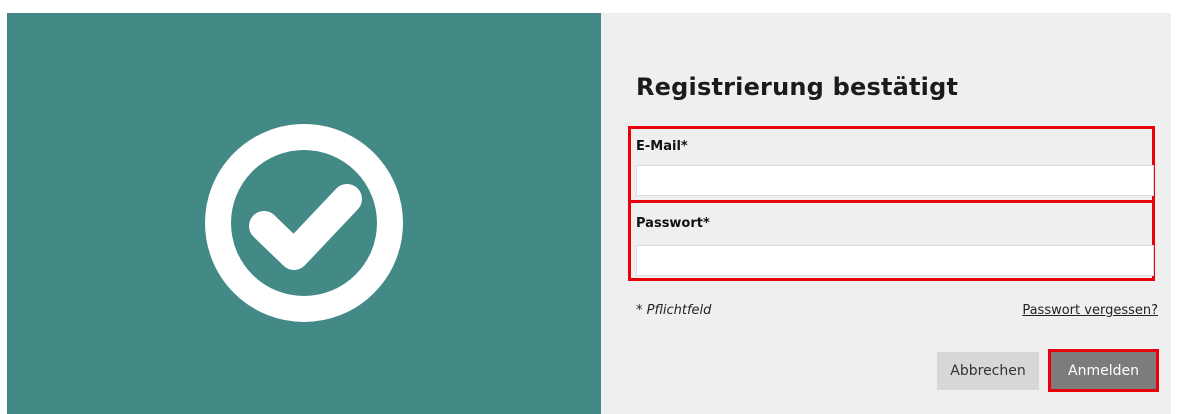  What do you see at coordinates (988, 371) in the screenshot?
I see `cancel-button: Abbrechen` at bounding box center [988, 371].